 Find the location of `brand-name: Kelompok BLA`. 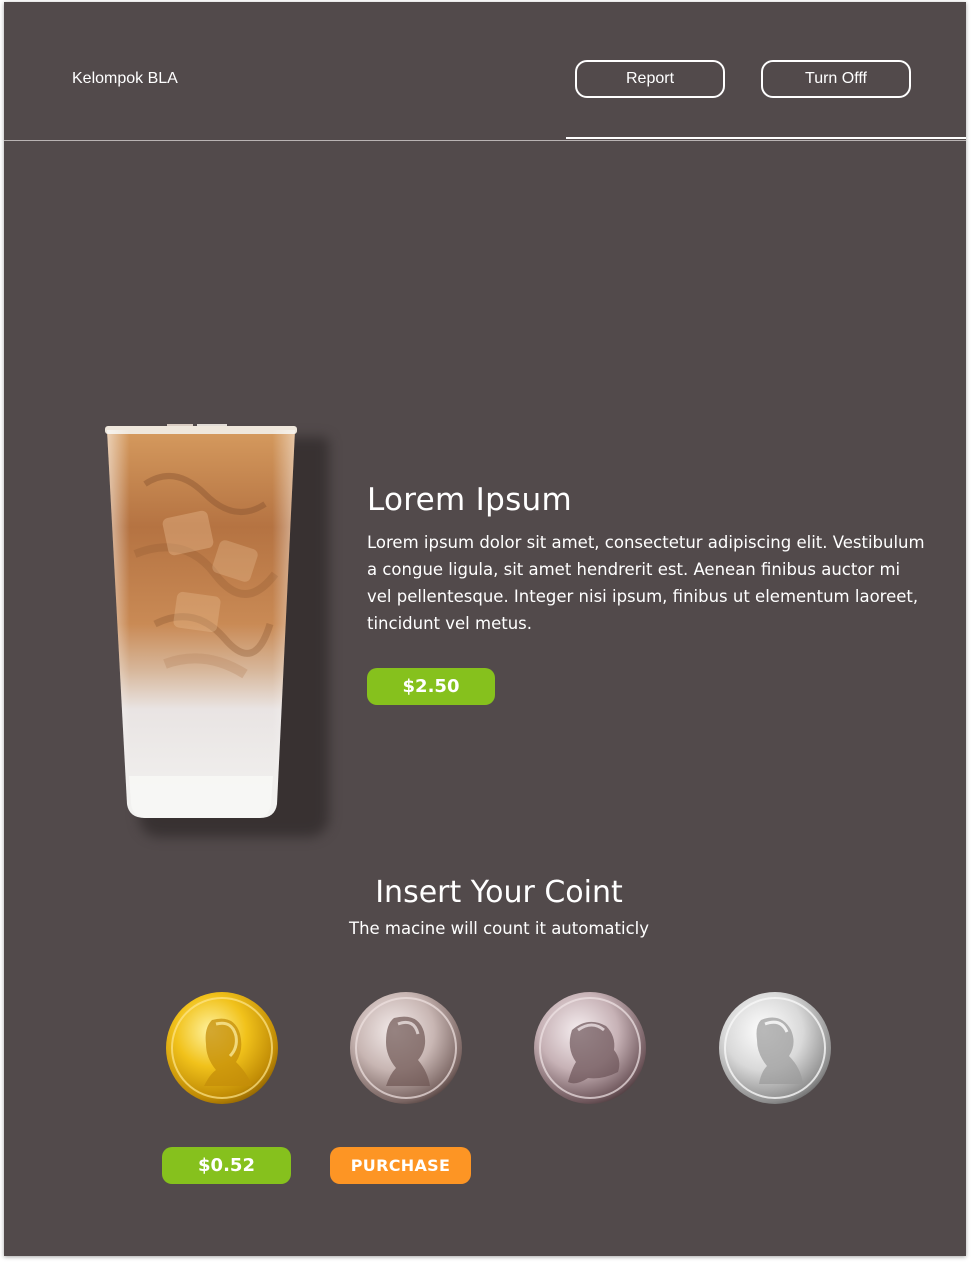

brand-name: Kelompok BLA is located at coordinates (125, 78).